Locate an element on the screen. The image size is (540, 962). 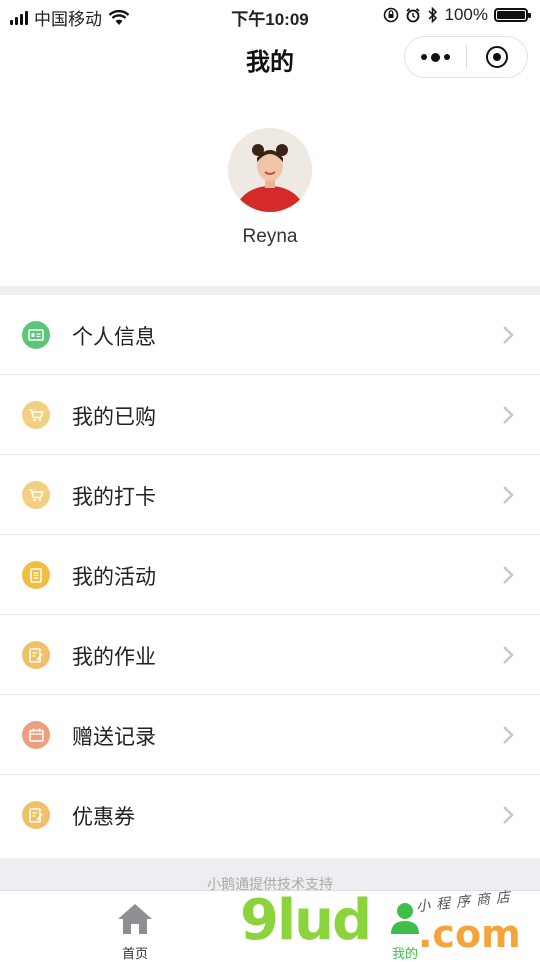
menu-item-label: 我的作业 is located at coordinates (114, 657).